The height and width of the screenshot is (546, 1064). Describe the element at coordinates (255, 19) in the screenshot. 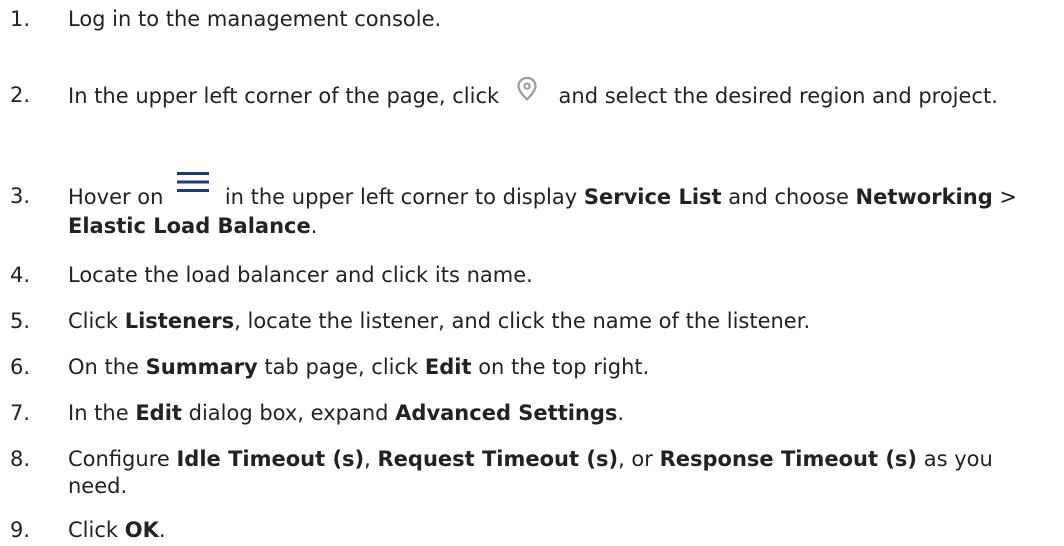

I see `step-text-run: Log in to the management console.` at that location.